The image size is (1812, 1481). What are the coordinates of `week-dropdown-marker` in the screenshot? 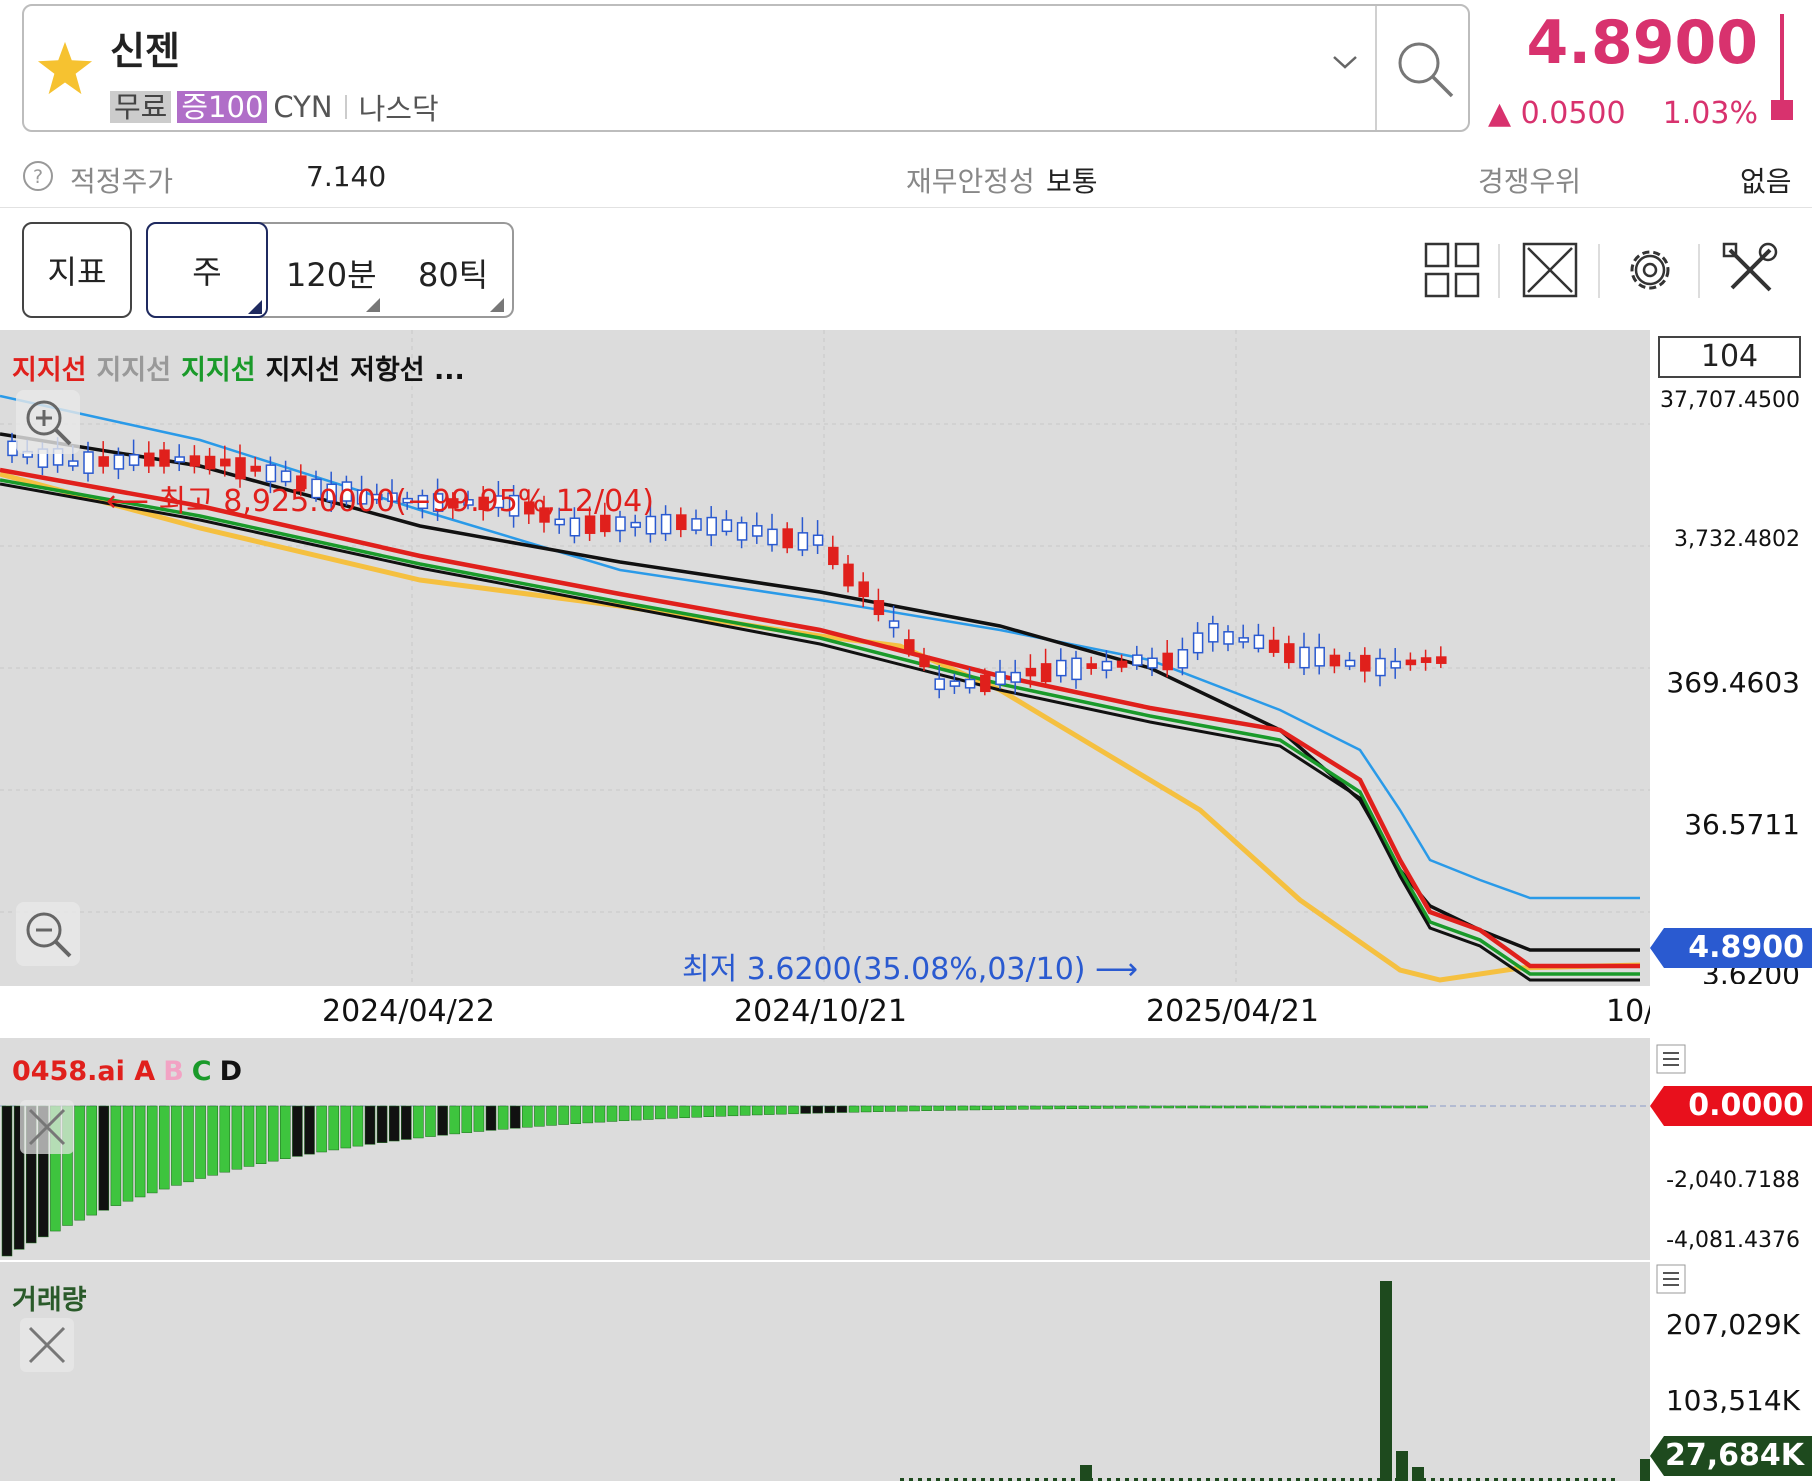 It's located at (255, 307).